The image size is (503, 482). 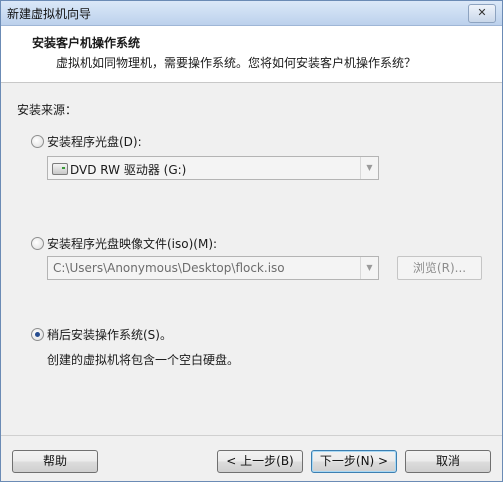 I want to click on drive-select: DVD RW 驱动器 (G:) ▼, so click(x=213, y=168).